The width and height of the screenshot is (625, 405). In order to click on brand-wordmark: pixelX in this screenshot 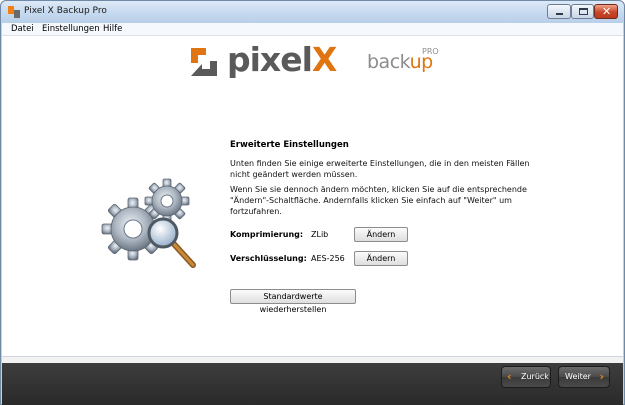, I will do `click(282, 59)`.